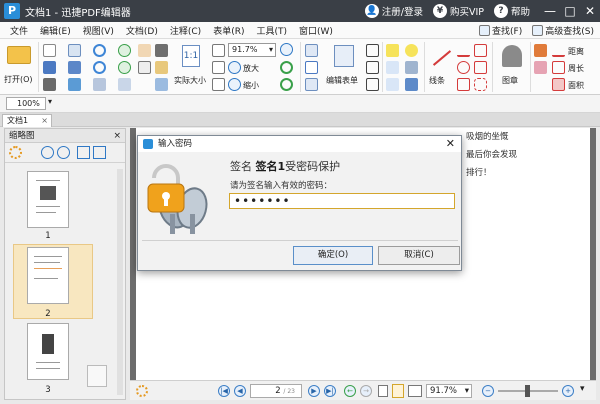 This screenshot has width=600, height=404. I want to click on close-button: ✕, so click(590, 11).